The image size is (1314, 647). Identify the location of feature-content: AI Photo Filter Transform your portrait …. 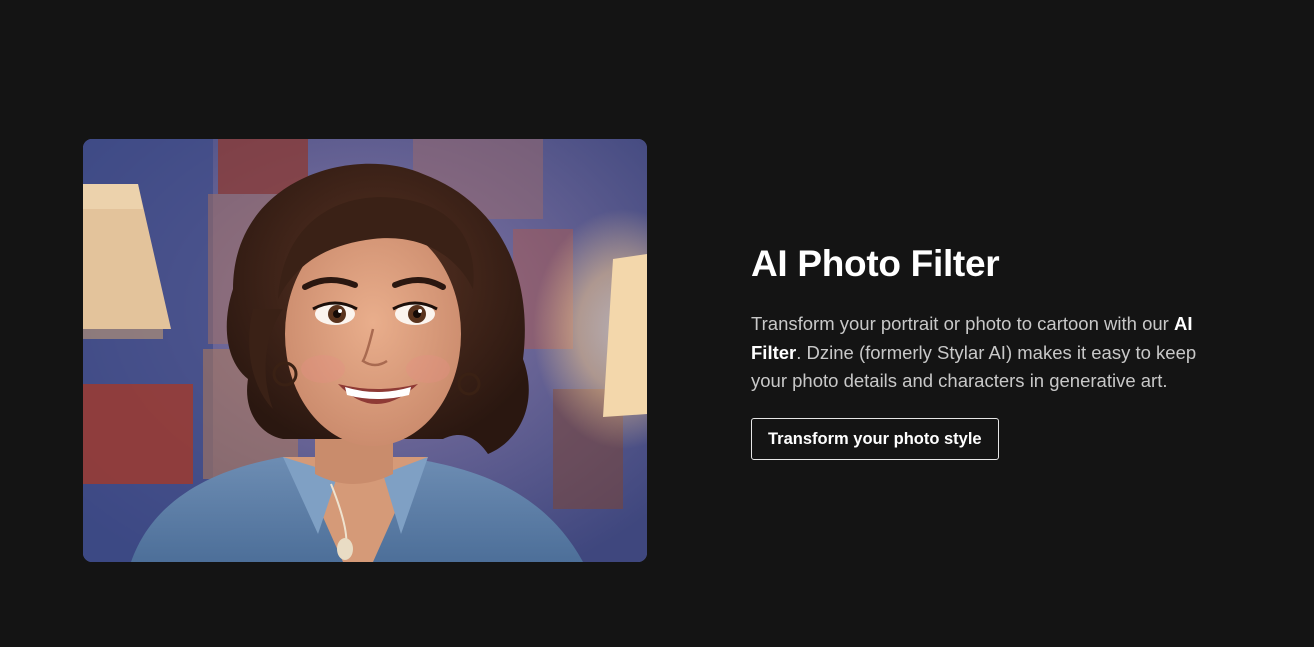
(991, 350).